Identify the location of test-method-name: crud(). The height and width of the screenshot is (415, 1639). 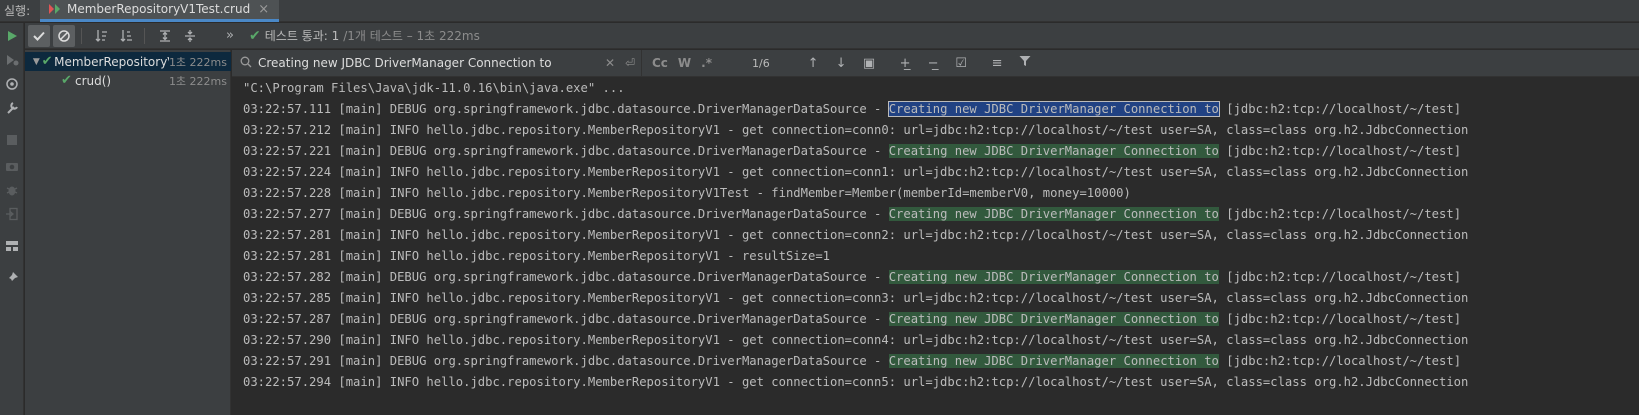
(93, 80).